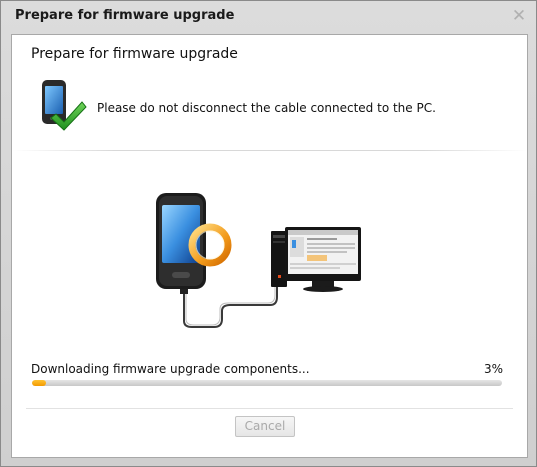 The height and width of the screenshot is (467, 537). Describe the element at coordinates (39, 383) in the screenshot. I see `progress-fill` at that location.